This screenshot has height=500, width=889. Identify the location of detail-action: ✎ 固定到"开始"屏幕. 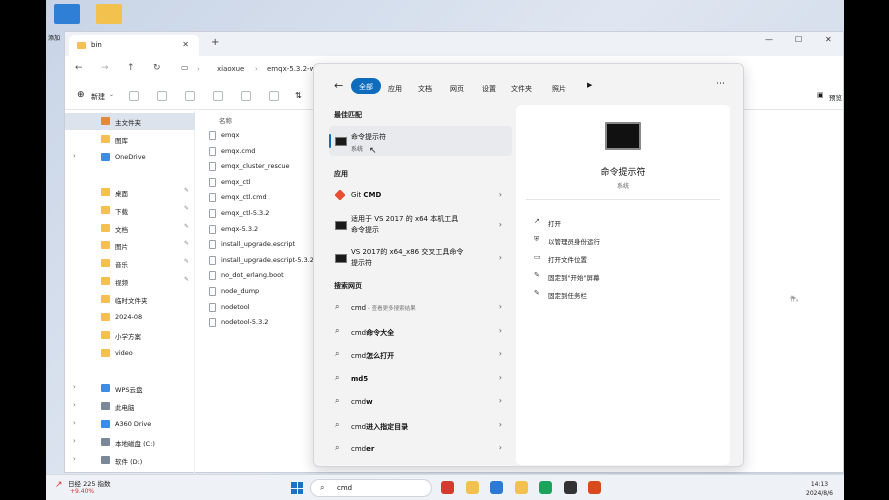
(566, 276).